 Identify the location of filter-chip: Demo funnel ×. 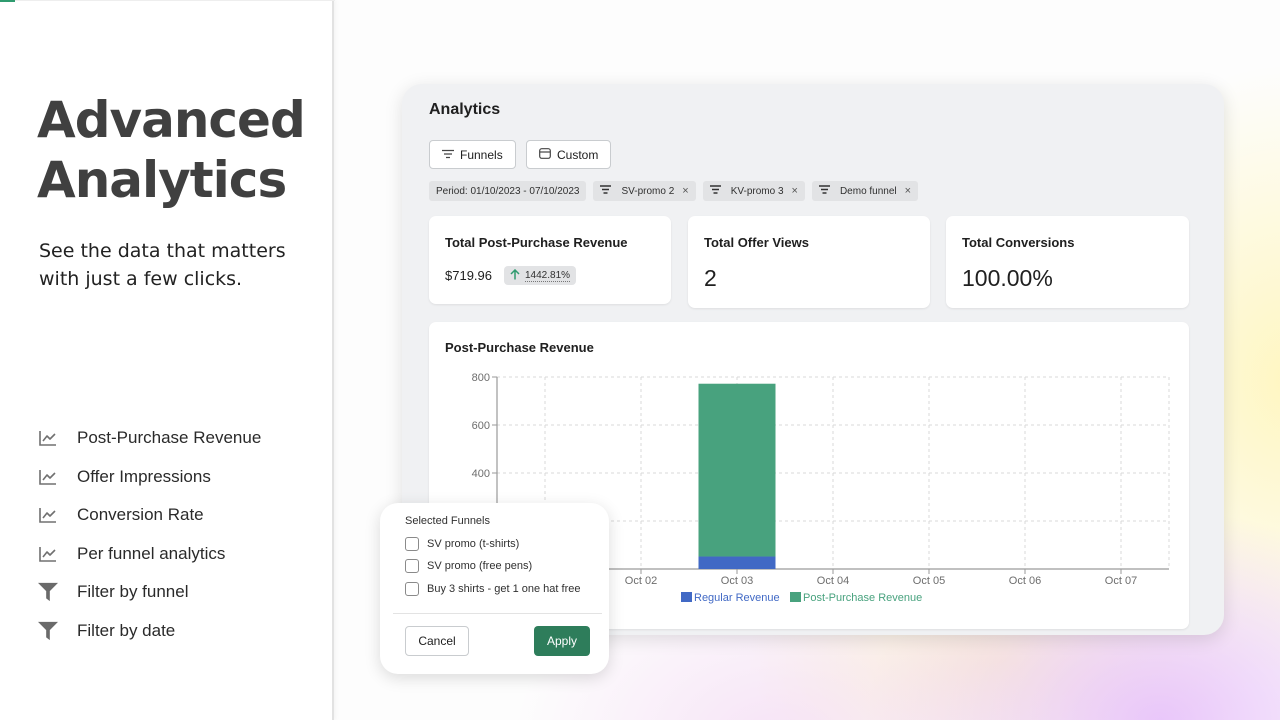
(865, 191).